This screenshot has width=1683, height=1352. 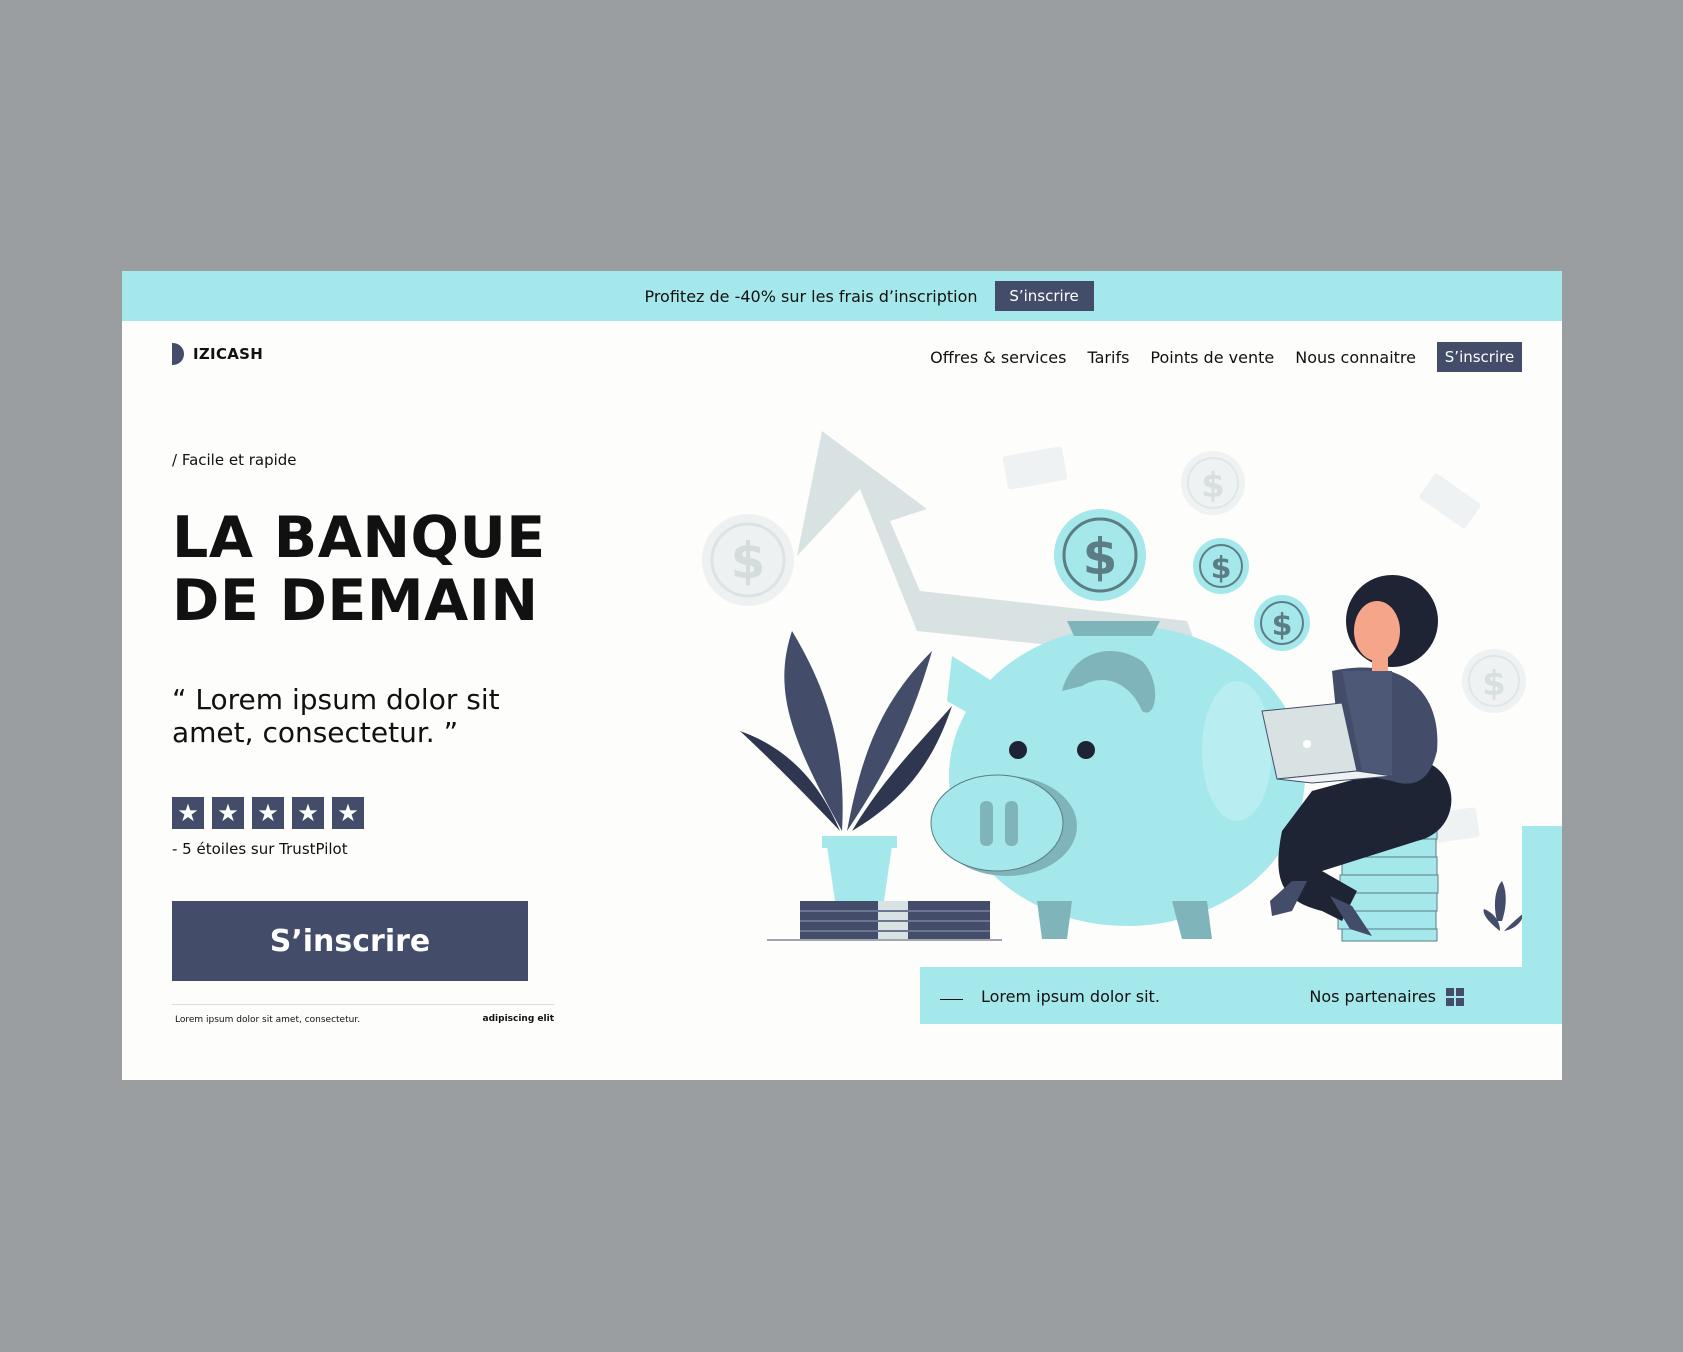 I want to click on rating-stars: ★ ★ ★ ★ ★, so click(x=268, y=813).